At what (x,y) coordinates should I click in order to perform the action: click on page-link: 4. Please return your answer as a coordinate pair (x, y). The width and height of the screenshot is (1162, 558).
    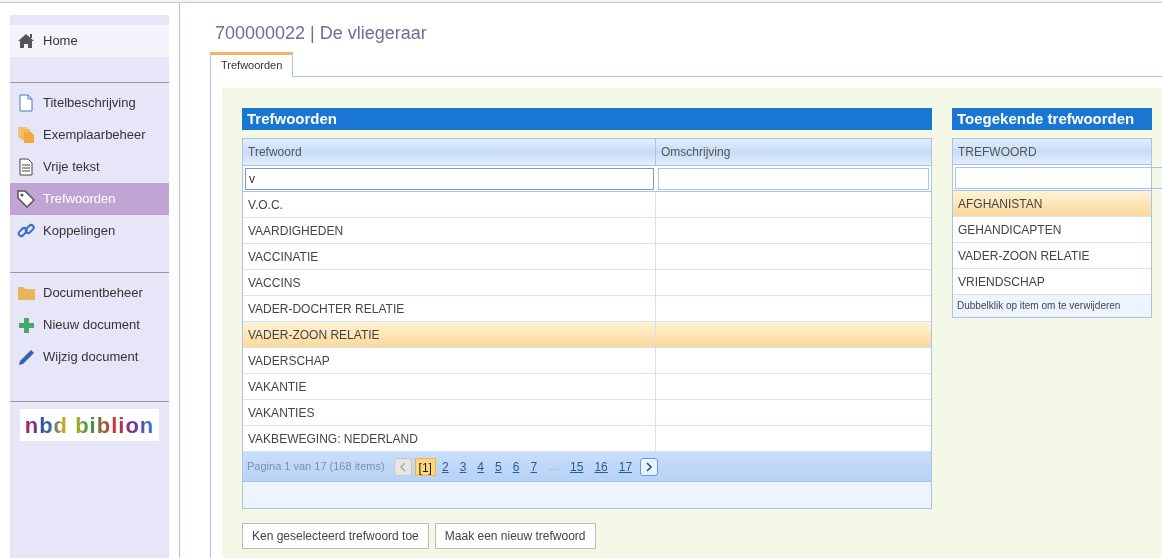
    Looking at the image, I should click on (480, 466).